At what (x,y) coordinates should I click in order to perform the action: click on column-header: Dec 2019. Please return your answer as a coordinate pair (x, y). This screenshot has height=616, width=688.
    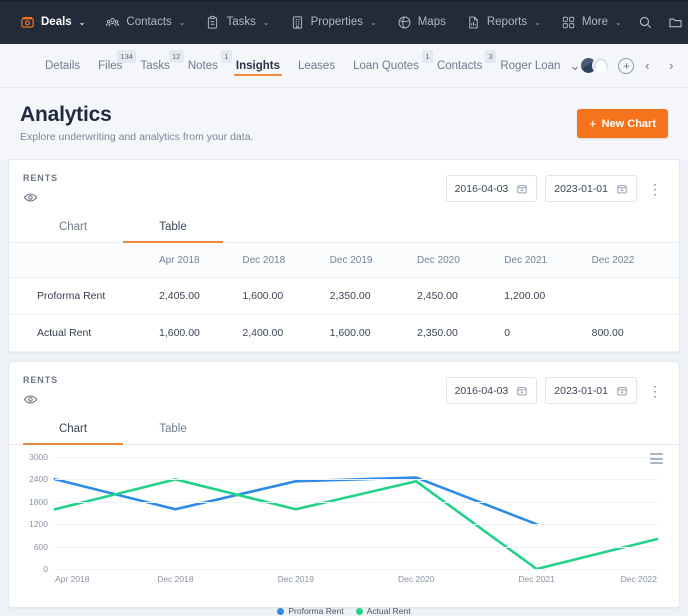
    Looking at the image, I should click on (373, 260).